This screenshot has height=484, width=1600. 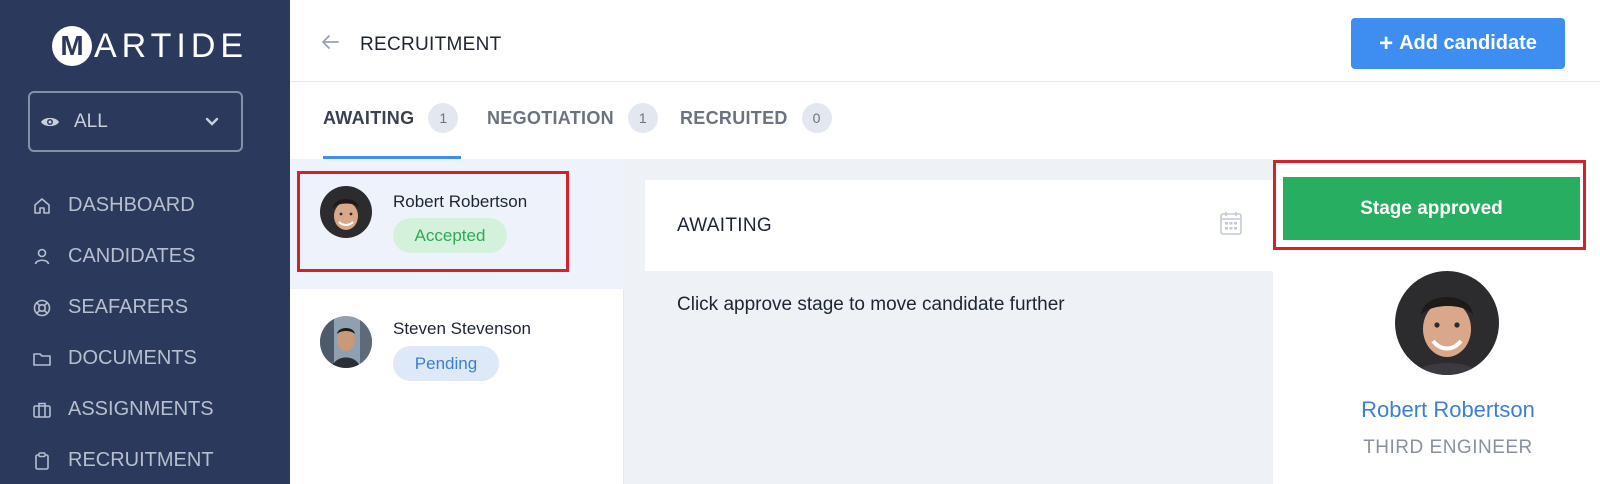 What do you see at coordinates (171, 45) in the screenshot?
I see `logo-text: ARTIDE` at bounding box center [171, 45].